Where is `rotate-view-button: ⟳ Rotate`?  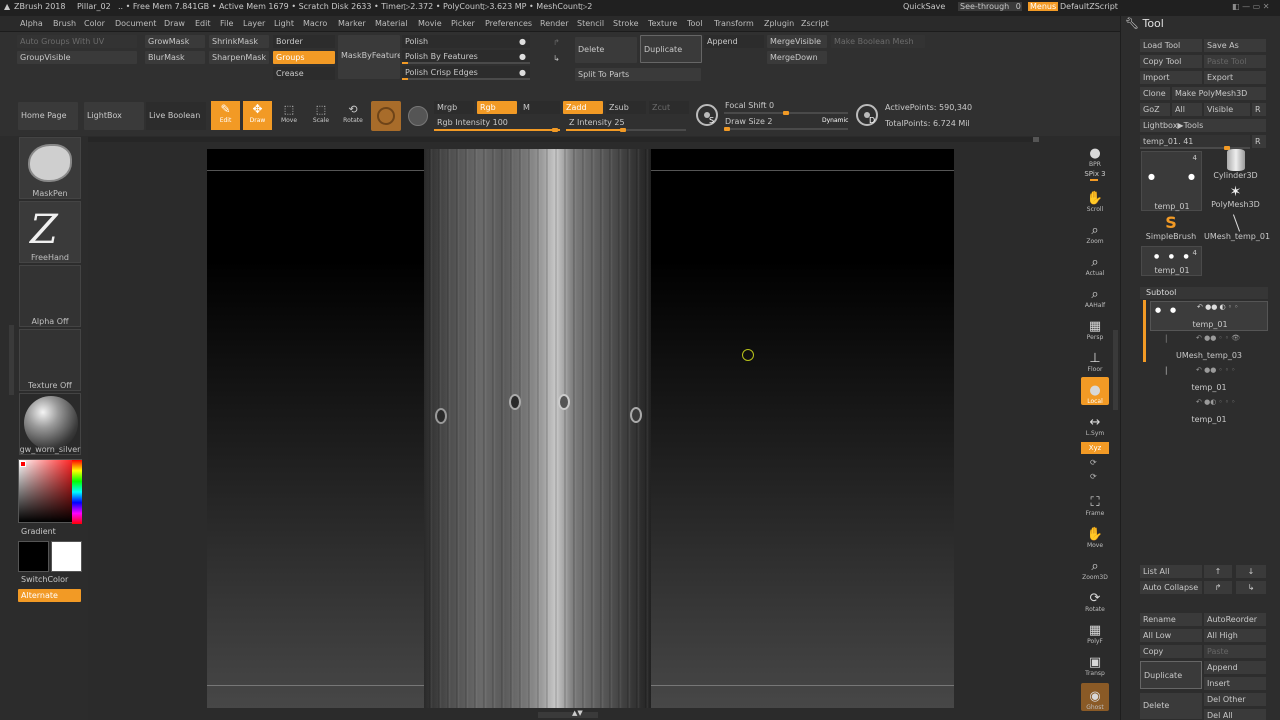 rotate-view-button: ⟳ Rotate is located at coordinates (1095, 599).